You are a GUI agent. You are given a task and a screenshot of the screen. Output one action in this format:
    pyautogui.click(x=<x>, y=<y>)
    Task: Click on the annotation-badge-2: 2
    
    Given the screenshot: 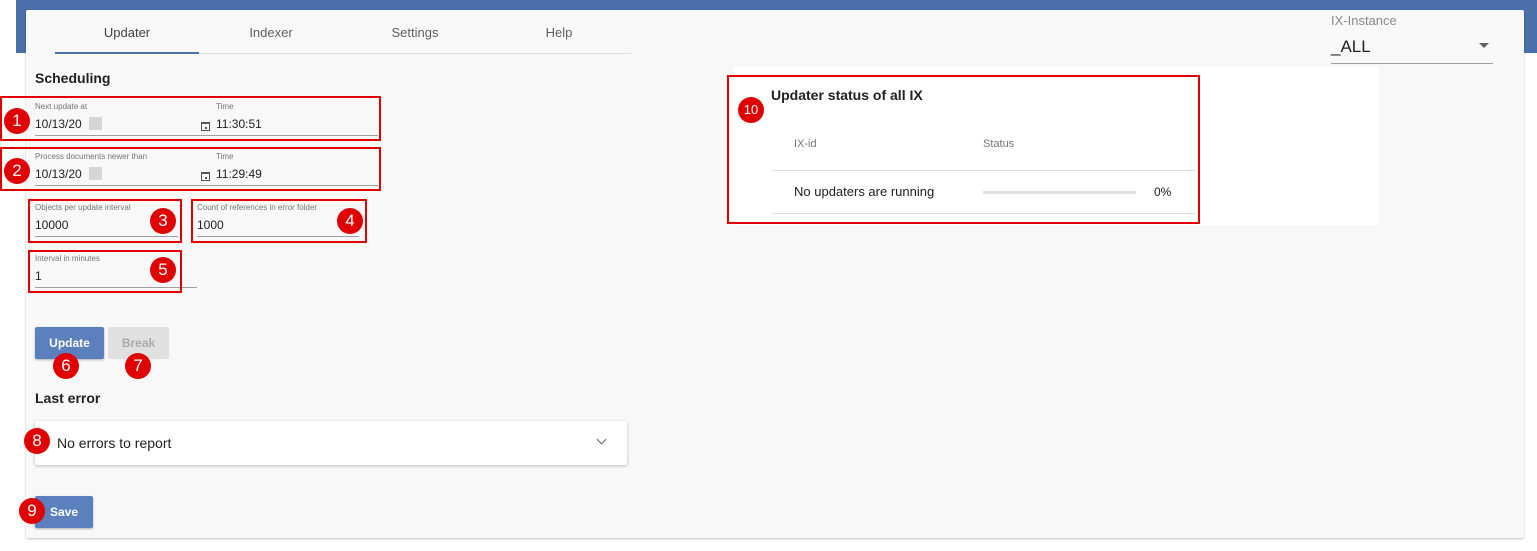 What is the action you would take?
    pyautogui.click(x=17, y=171)
    